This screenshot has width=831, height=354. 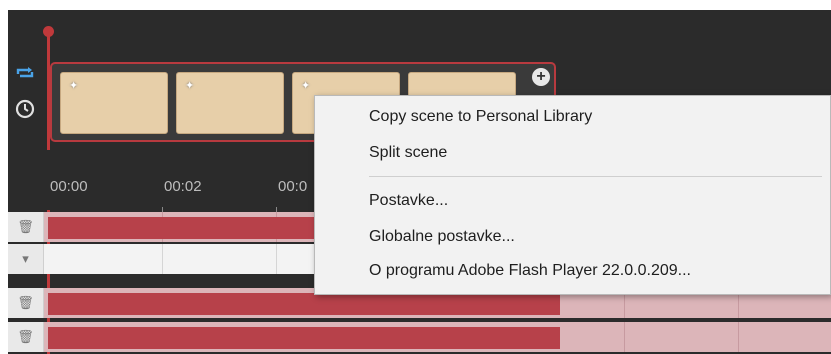 What do you see at coordinates (69, 186) in the screenshot?
I see `time-label: 00:00` at bounding box center [69, 186].